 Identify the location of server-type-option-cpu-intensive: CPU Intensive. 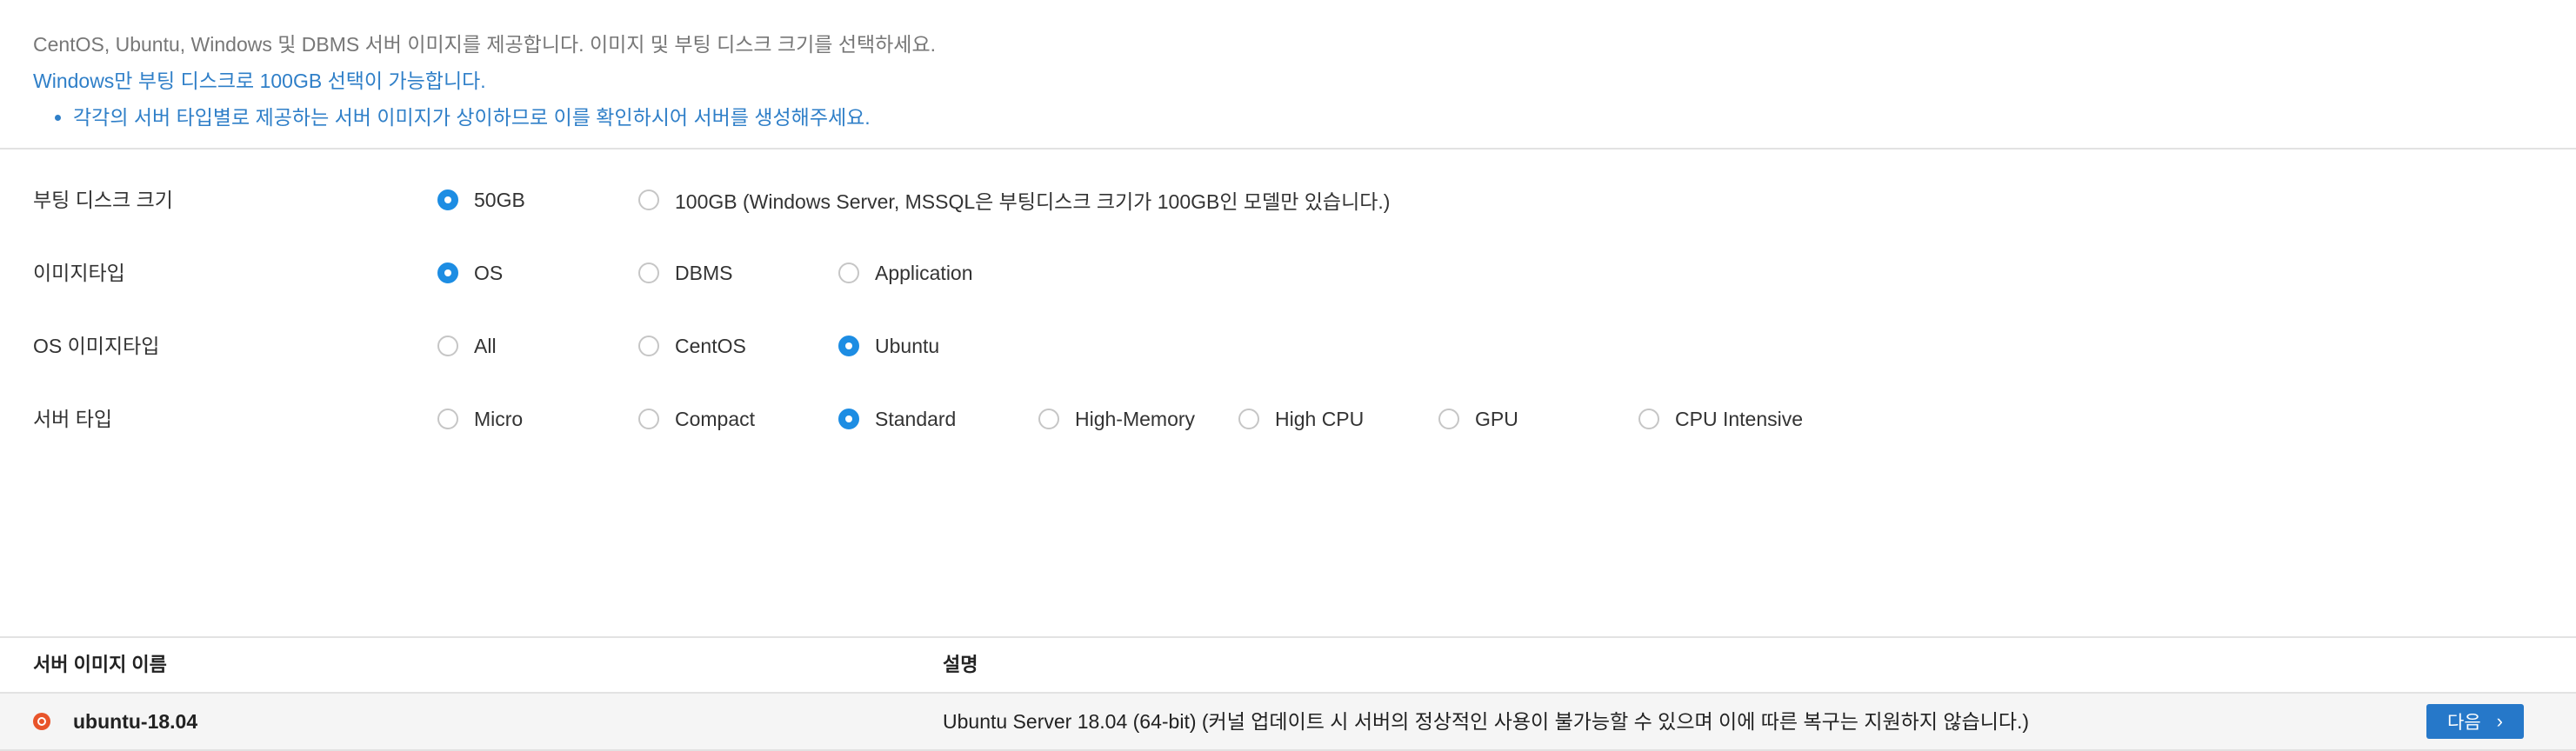
(1720, 418).